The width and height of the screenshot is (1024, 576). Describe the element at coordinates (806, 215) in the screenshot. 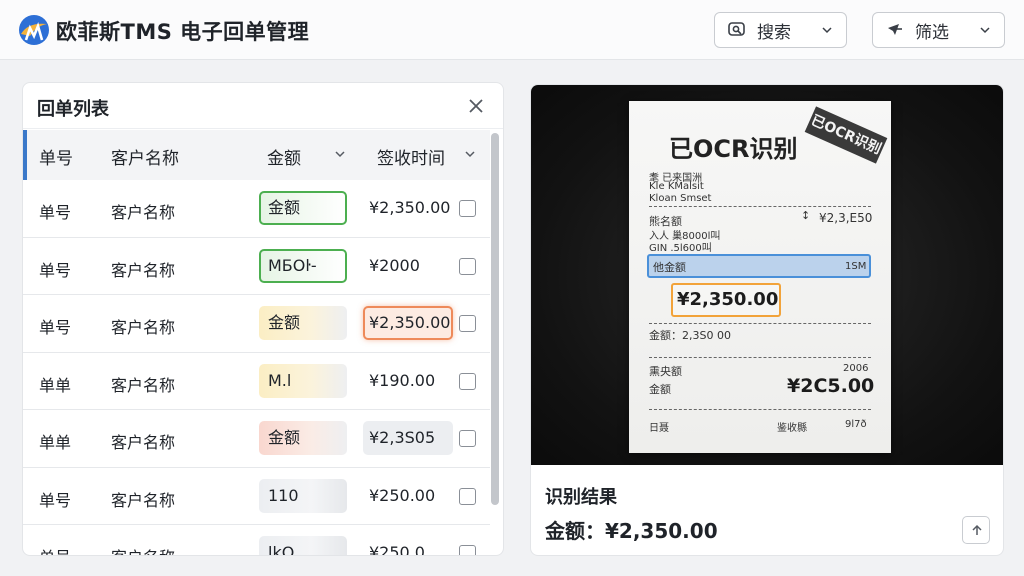

I see `arrow-marker: ↕` at that location.